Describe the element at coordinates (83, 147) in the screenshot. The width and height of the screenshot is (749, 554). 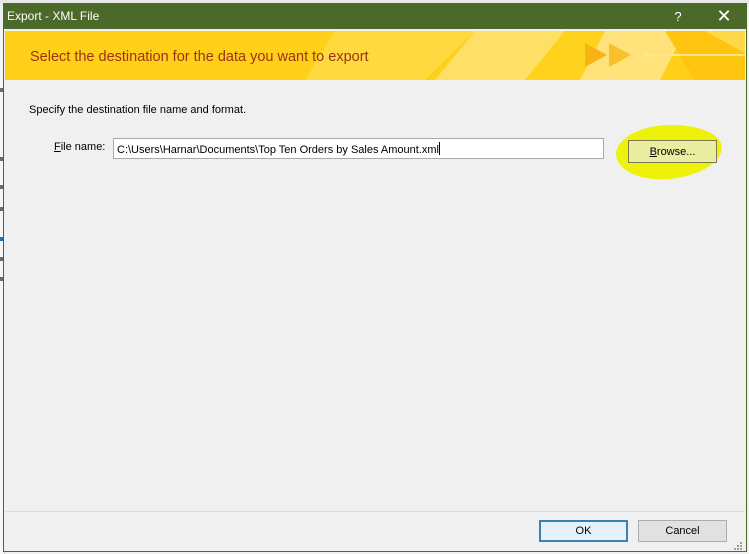
I see `file-name-label-text: ile name:` at that location.